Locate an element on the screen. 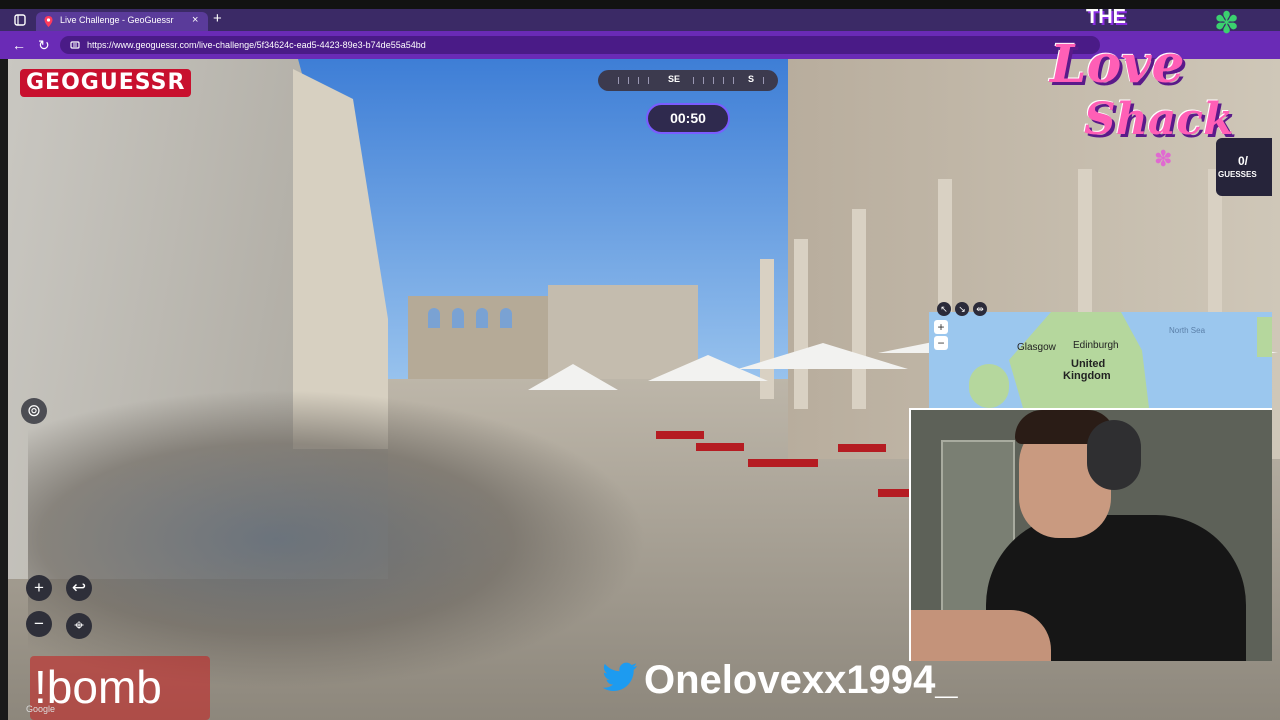  love-shack-love: Love is located at coordinates (1117, 64).